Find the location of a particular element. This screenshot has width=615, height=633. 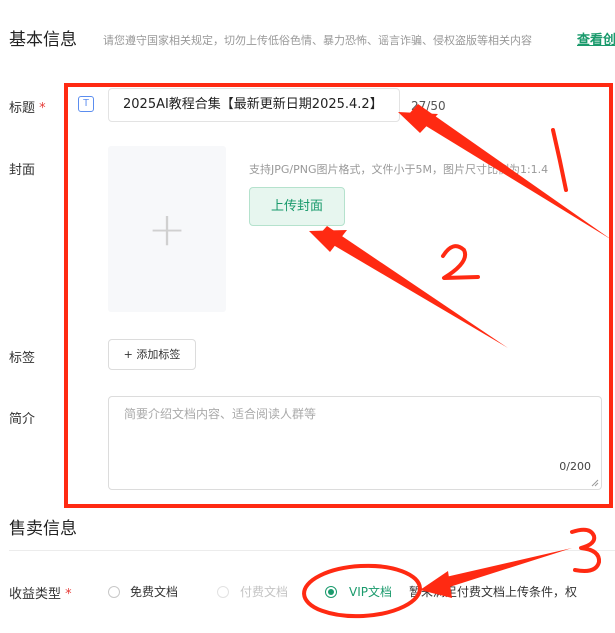

revenue-type-label: 收益类型 * is located at coordinates (40, 592).